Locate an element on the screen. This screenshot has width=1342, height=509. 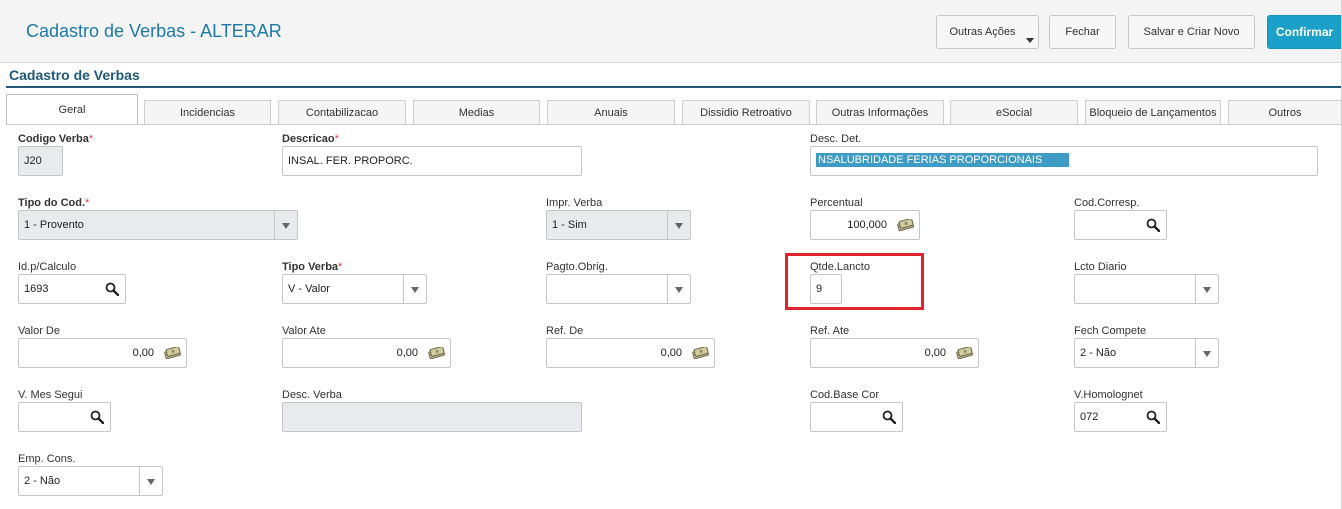
tipo-cod-label: Tipo do Cod.* is located at coordinates (54, 203).